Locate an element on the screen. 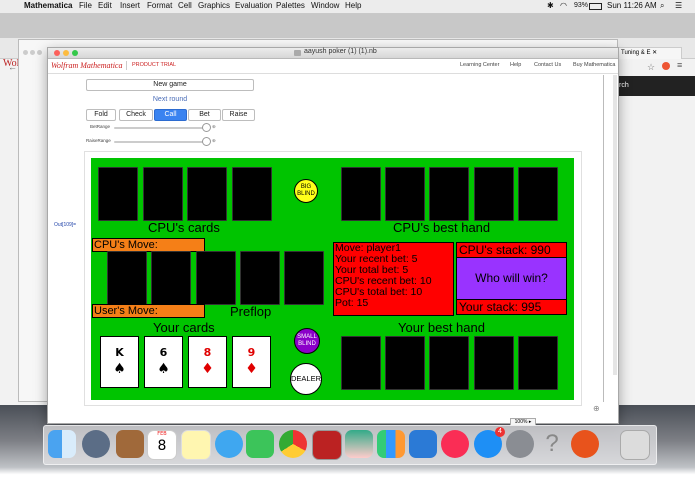 This screenshot has height=494, width=695. messages-icon is located at coordinates (229, 444).